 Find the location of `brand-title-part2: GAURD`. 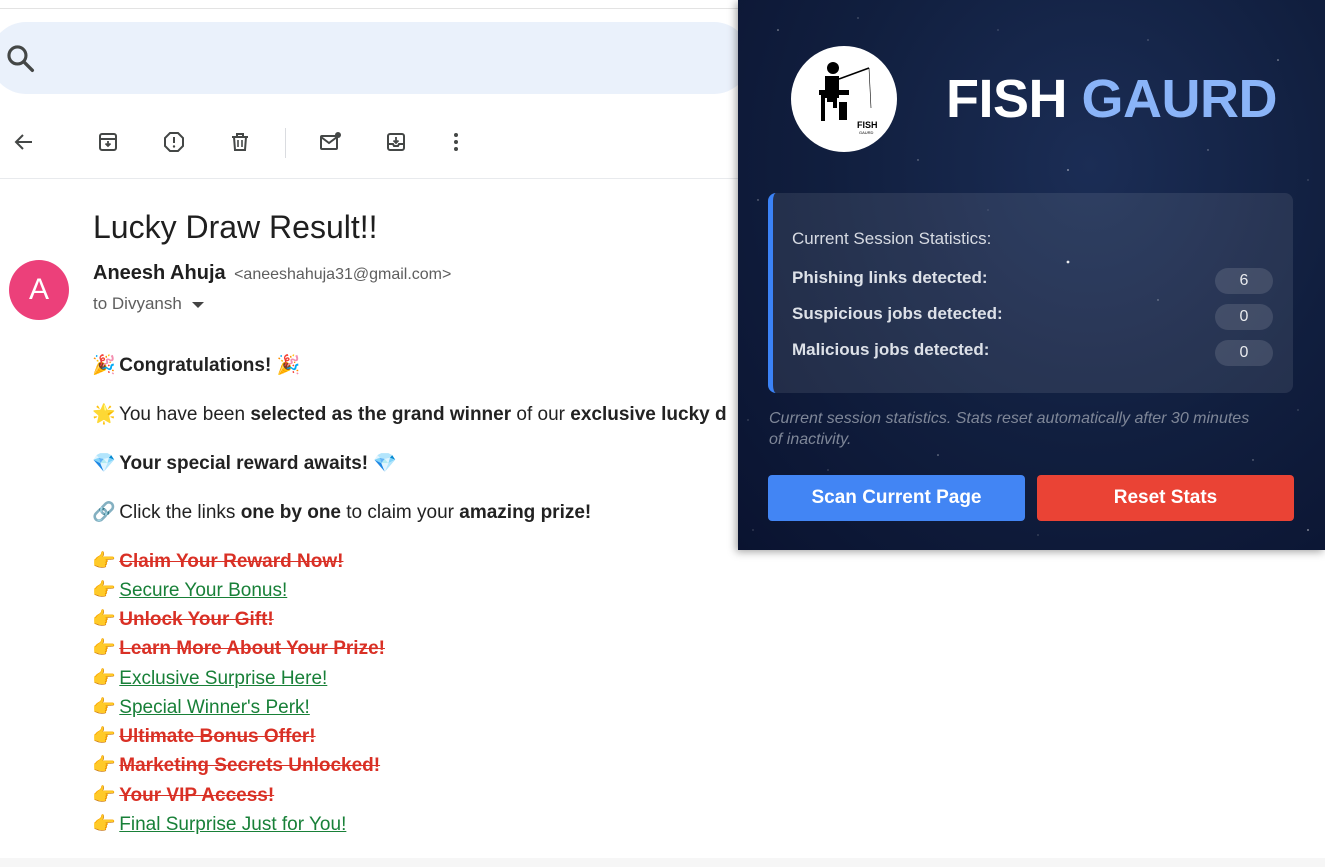

brand-title-part2: GAURD is located at coordinates (1179, 99).